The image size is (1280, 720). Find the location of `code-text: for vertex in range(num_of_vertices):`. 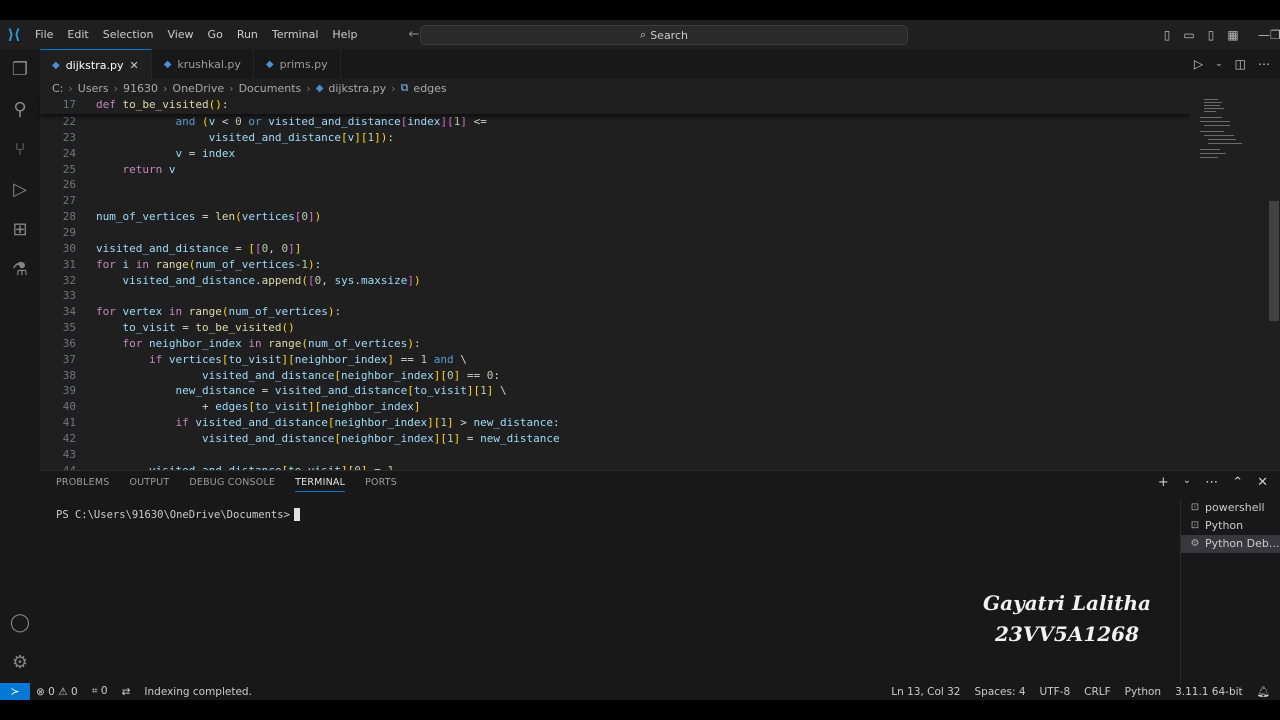

code-text: for vertex in range(num_of_vertices): is located at coordinates (219, 312).